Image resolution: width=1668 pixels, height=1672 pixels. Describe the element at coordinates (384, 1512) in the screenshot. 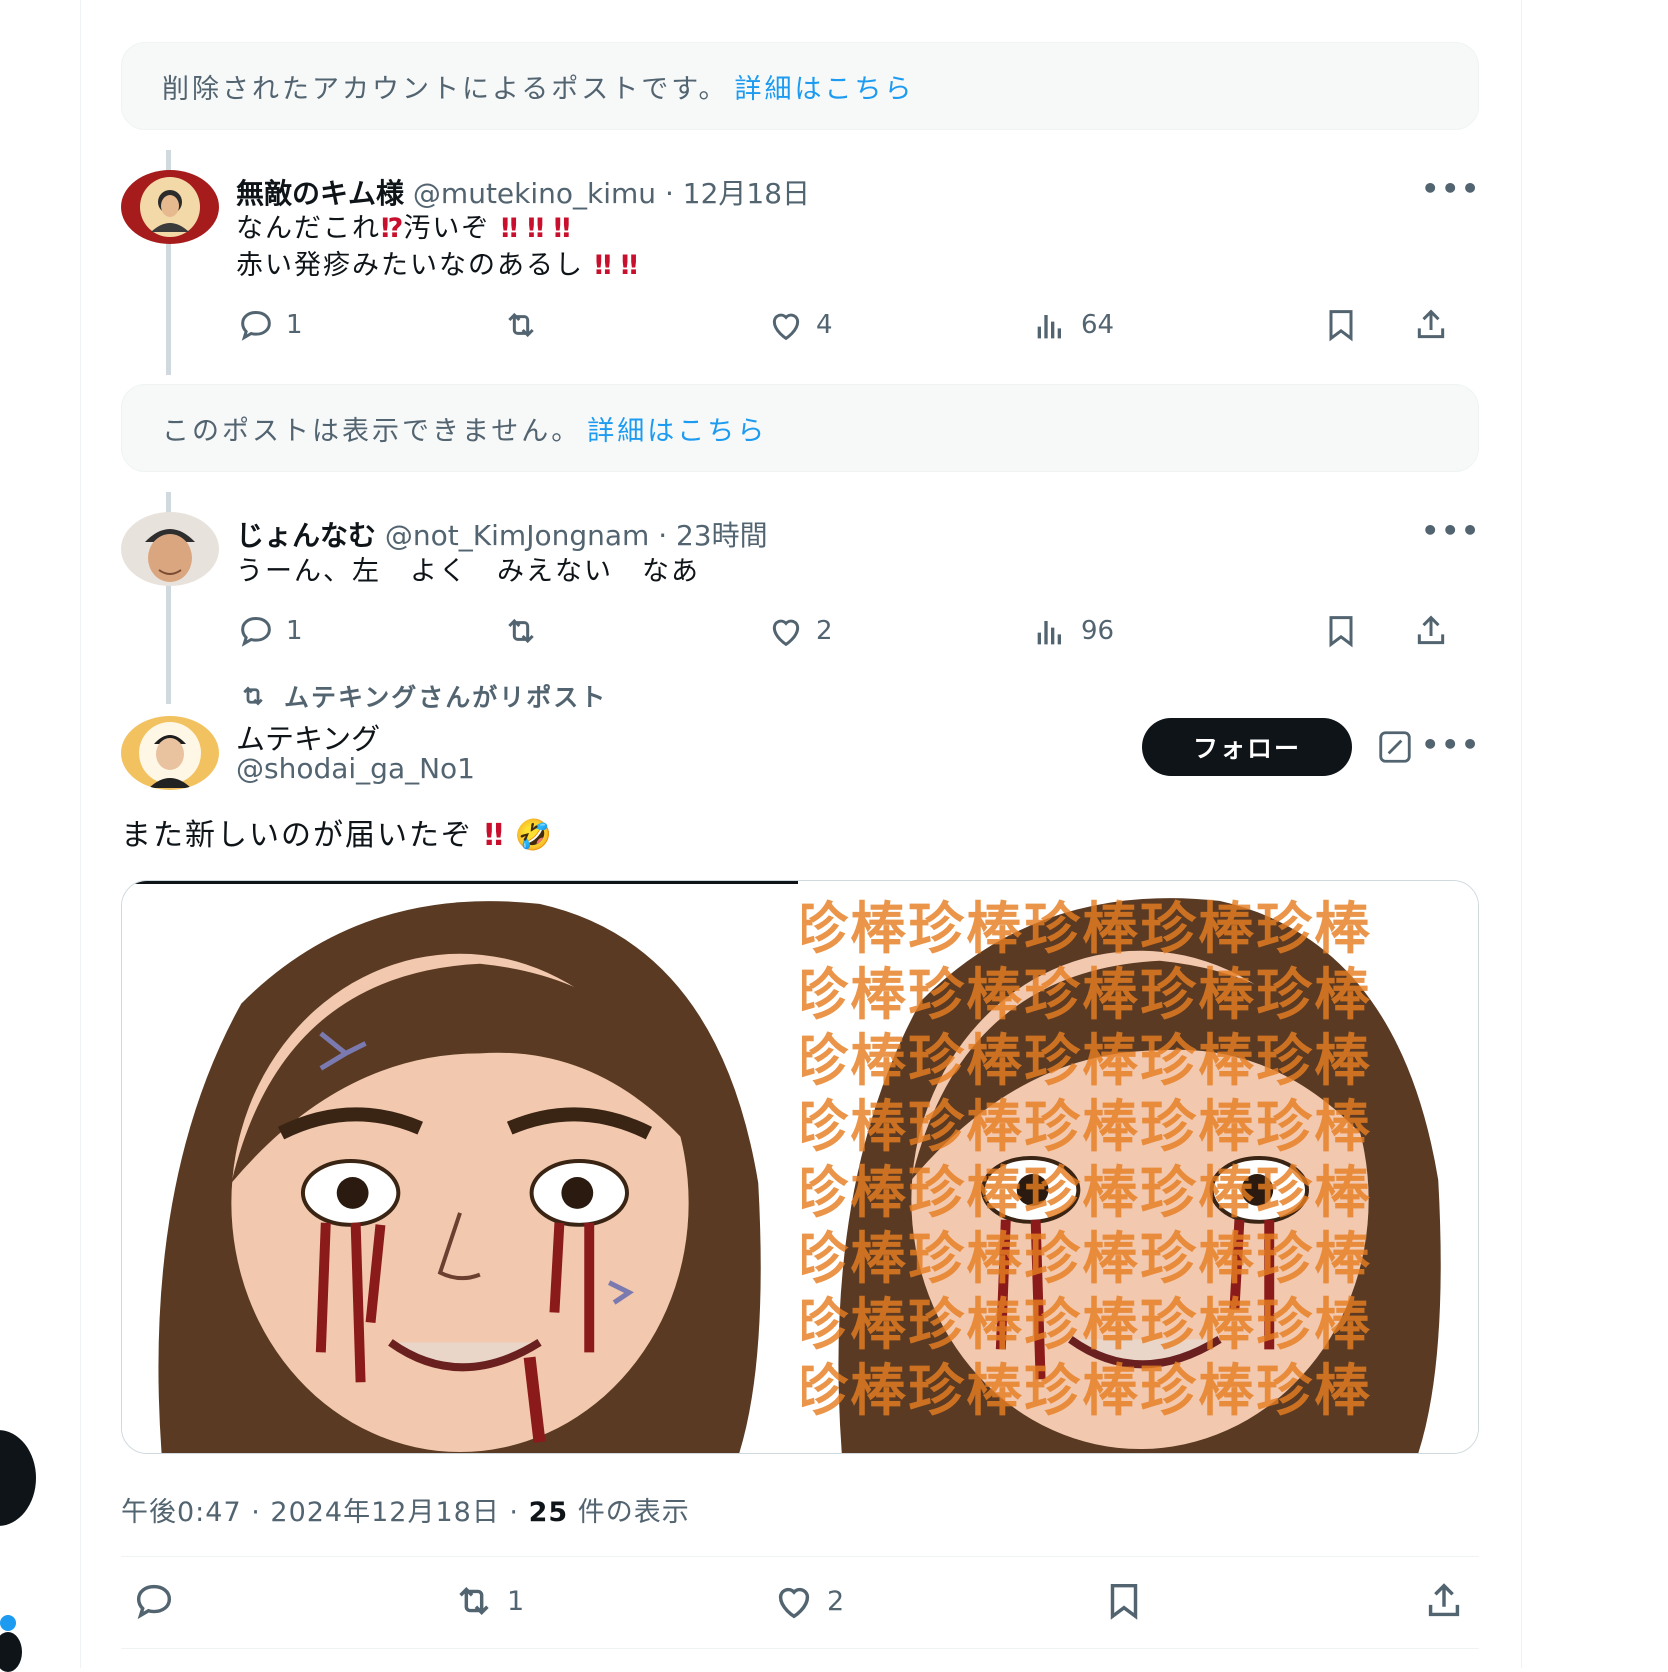

I see `post-date: 2024年12月18日` at that location.